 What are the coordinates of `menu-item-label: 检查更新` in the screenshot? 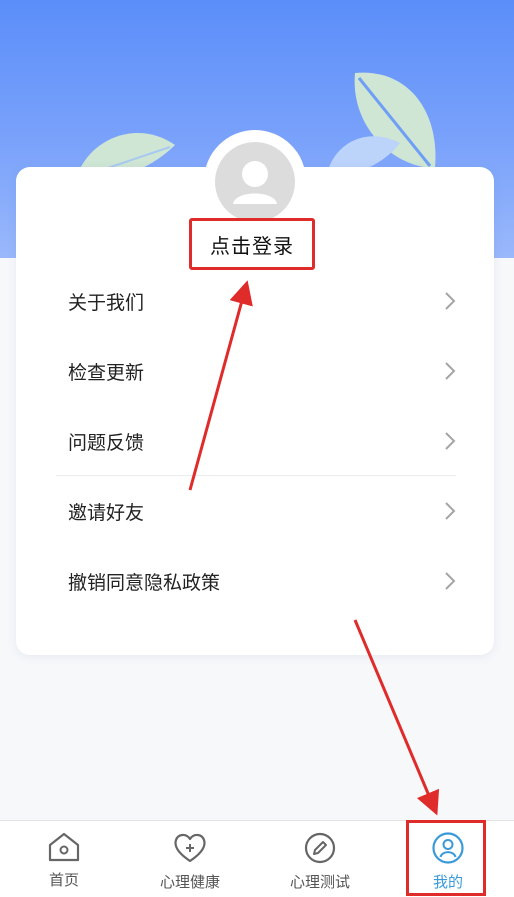 It's located at (106, 372).